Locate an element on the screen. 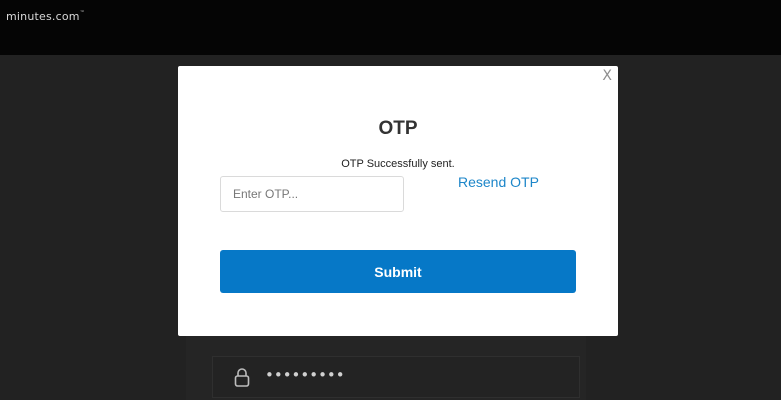 This screenshot has height=400, width=781. site-logo: minutes.com™ is located at coordinates (45, 16).